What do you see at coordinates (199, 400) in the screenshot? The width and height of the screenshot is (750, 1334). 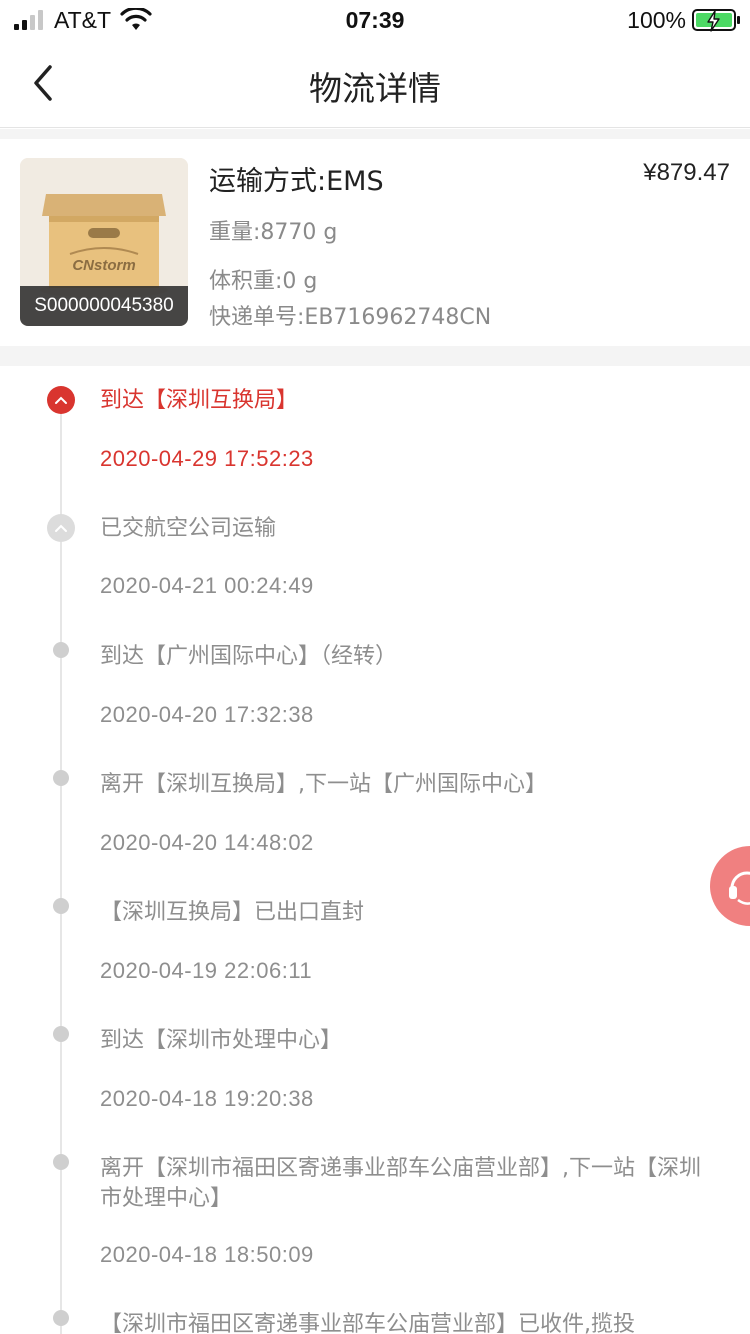 I see `timeline-event-text: 到达【深圳互换局】` at bounding box center [199, 400].